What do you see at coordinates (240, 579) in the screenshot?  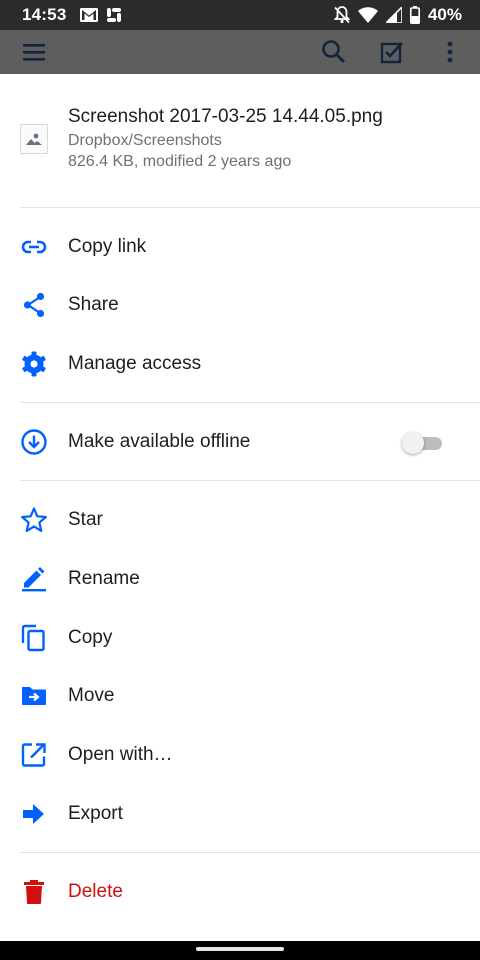 I see `rename-action: Rename` at bounding box center [240, 579].